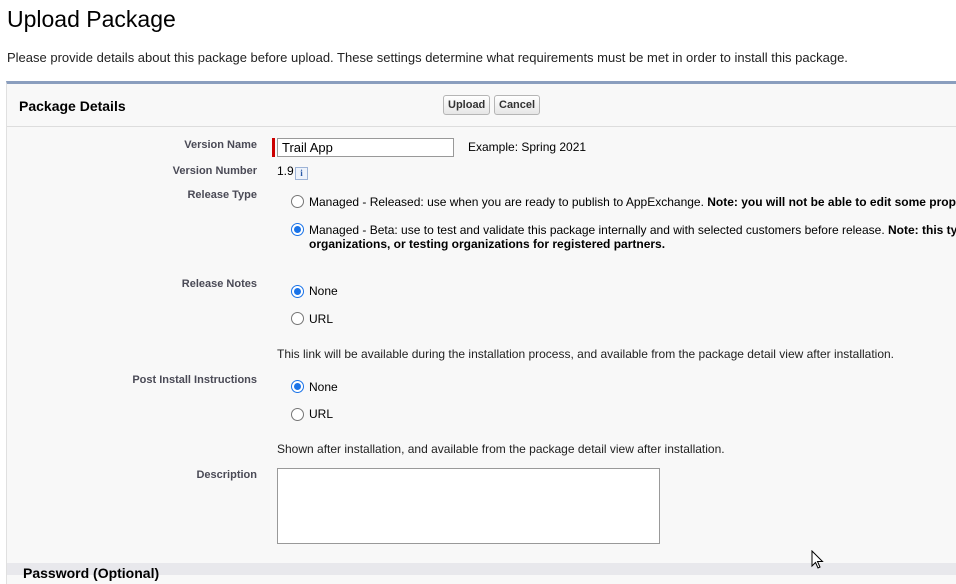 Image resolution: width=956 pixels, height=584 pixels. I want to click on info-icon: i, so click(301, 173).